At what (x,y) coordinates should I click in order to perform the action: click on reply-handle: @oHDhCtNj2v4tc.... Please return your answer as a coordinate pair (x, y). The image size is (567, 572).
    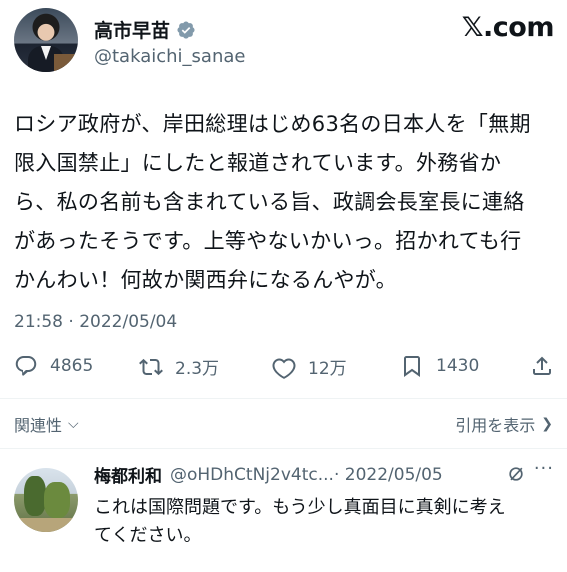
    Looking at the image, I should click on (252, 475).